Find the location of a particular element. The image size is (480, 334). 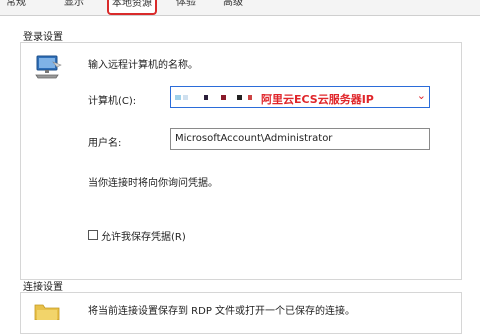

login-settings-title: 登录设置 is located at coordinates (43, 37).